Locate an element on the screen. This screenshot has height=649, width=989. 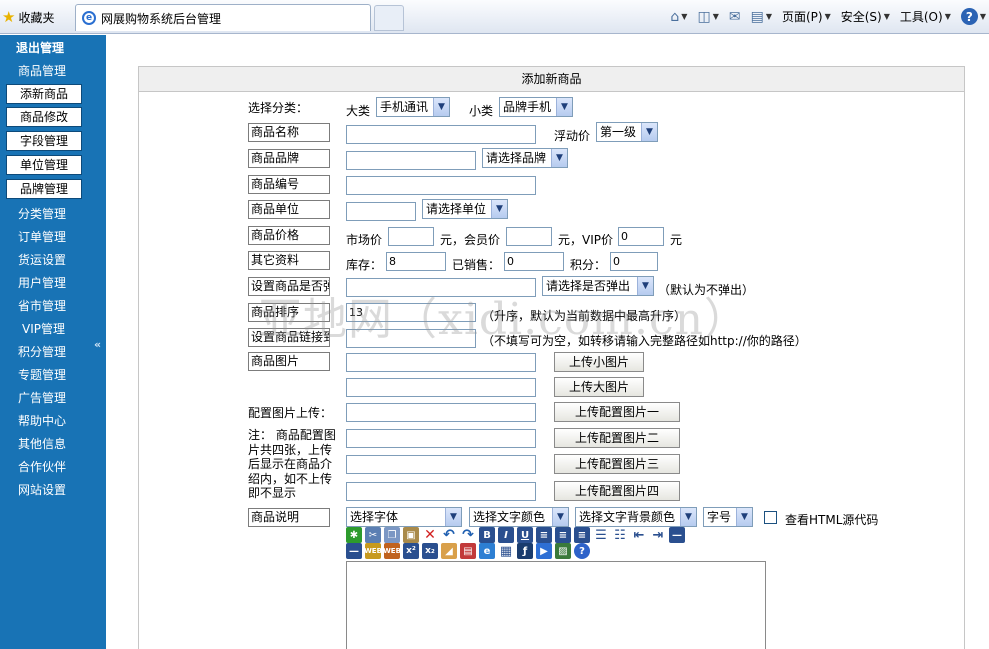
sidebar-item-add-product: 添新商品 is located at coordinates (44, 94).